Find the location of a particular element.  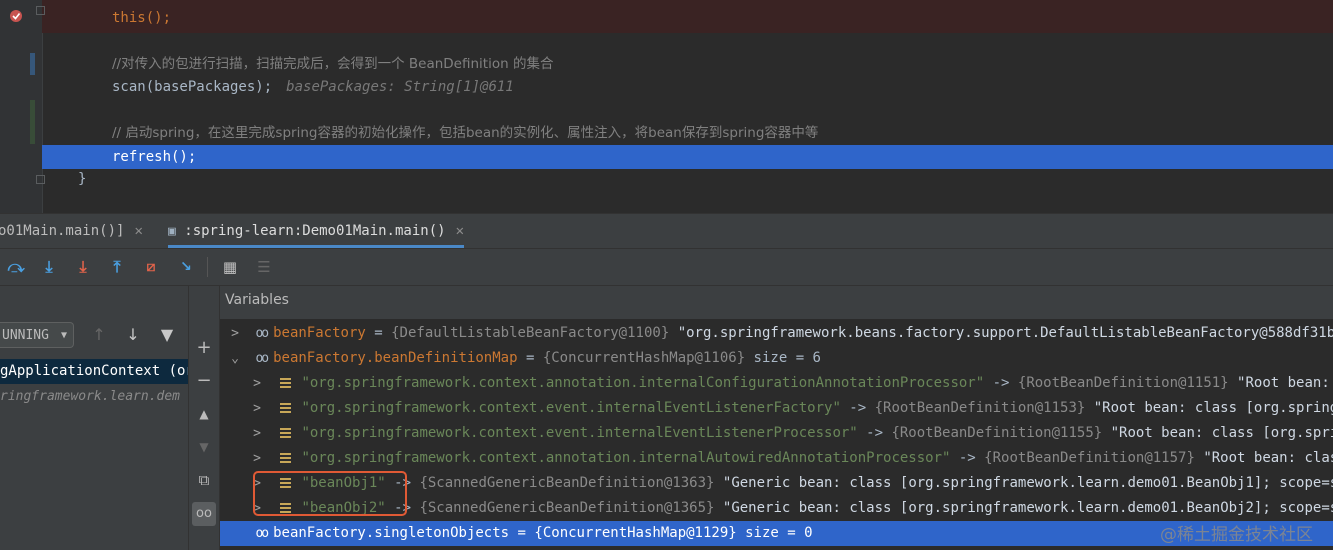

variable-name: beanFactory is located at coordinates (319, 333).